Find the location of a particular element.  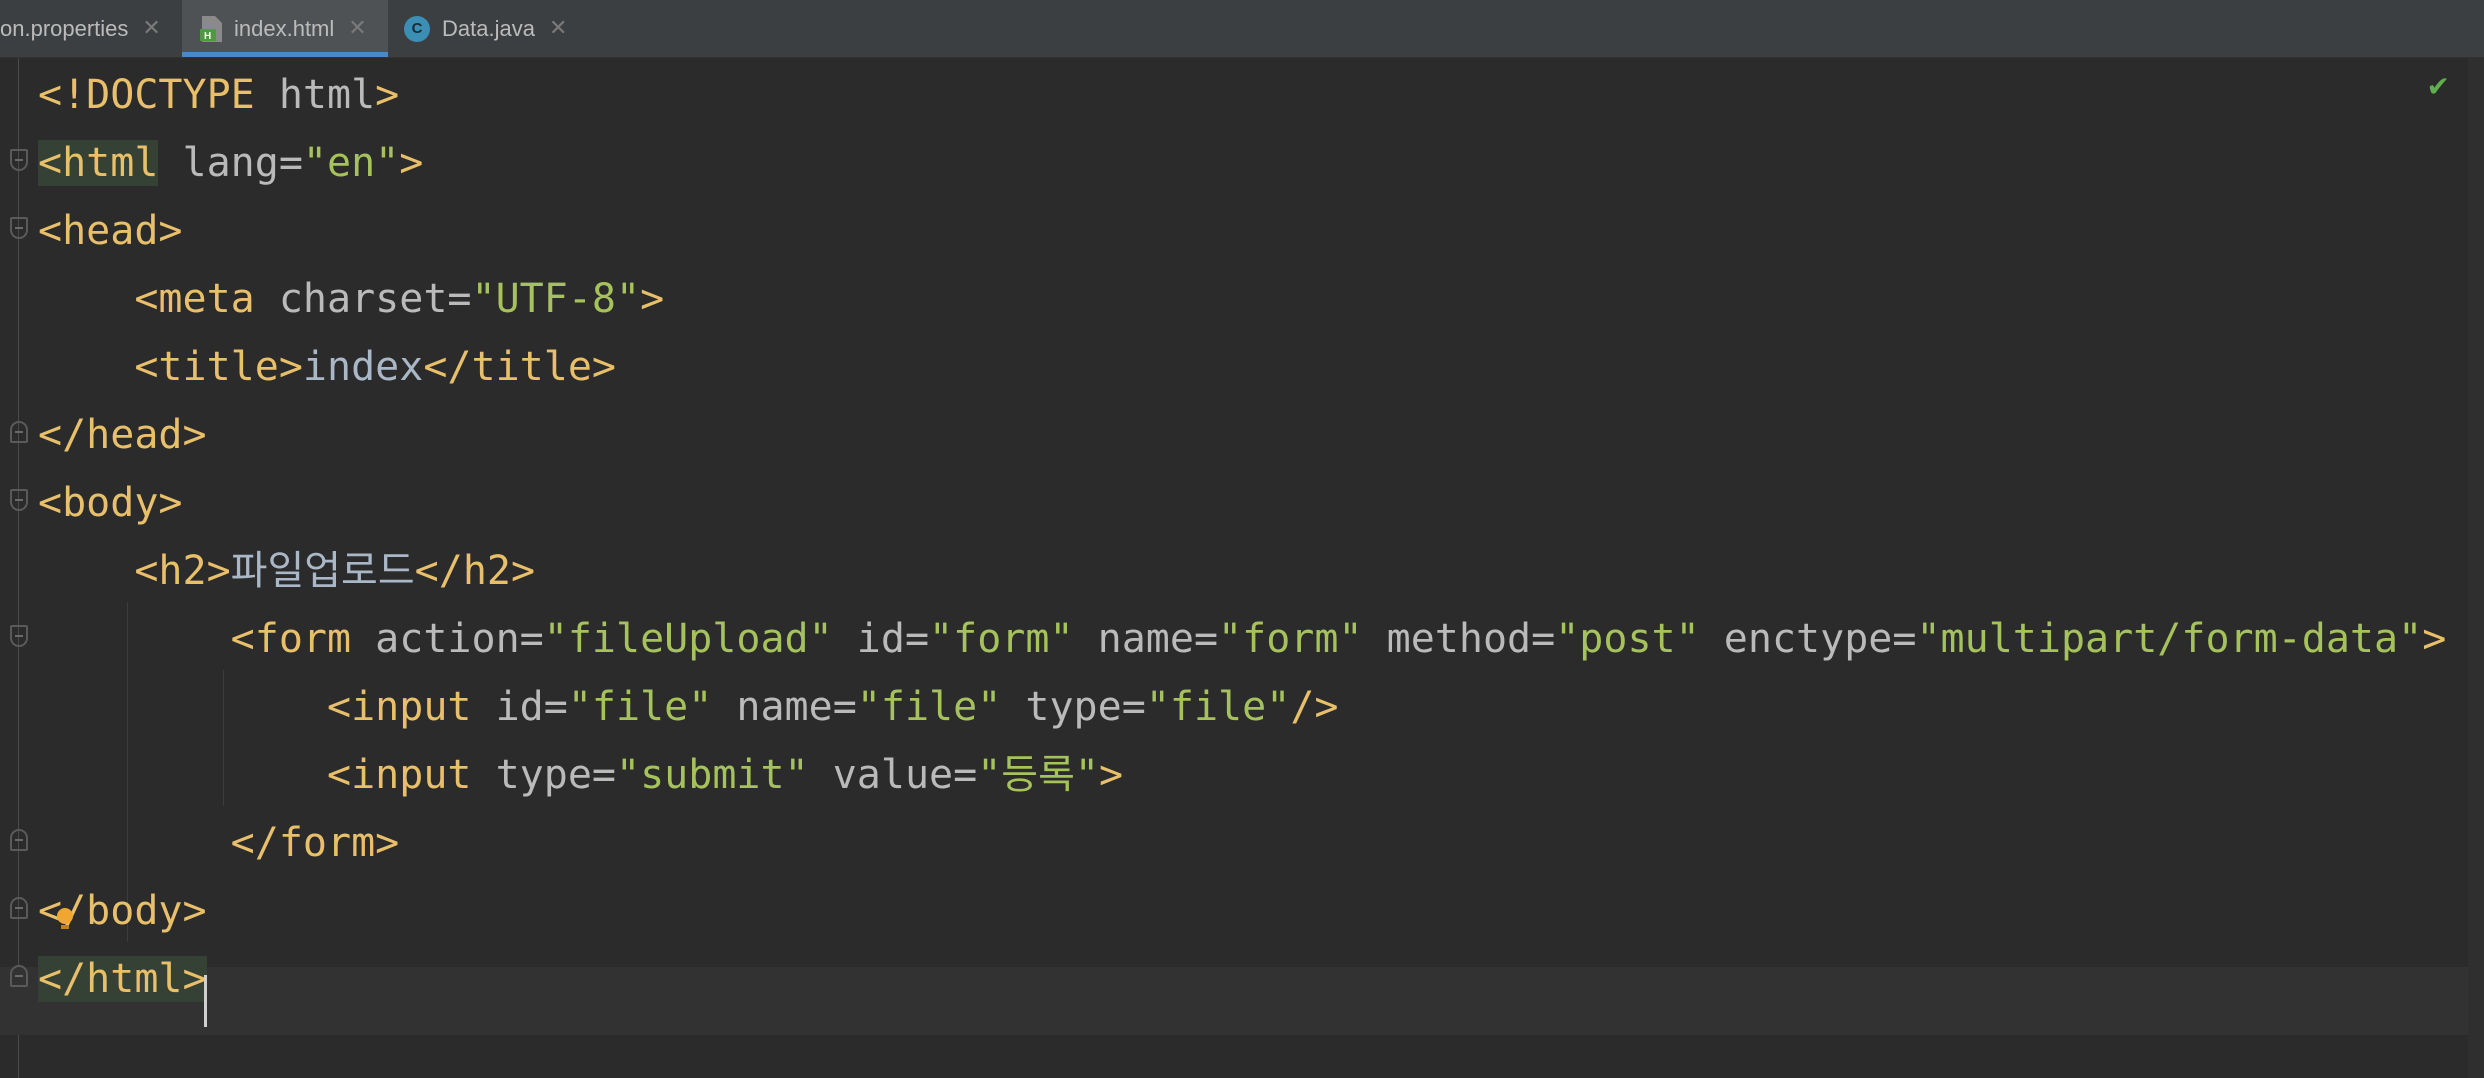

code-token: </head> is located at coordinates (122, 435).